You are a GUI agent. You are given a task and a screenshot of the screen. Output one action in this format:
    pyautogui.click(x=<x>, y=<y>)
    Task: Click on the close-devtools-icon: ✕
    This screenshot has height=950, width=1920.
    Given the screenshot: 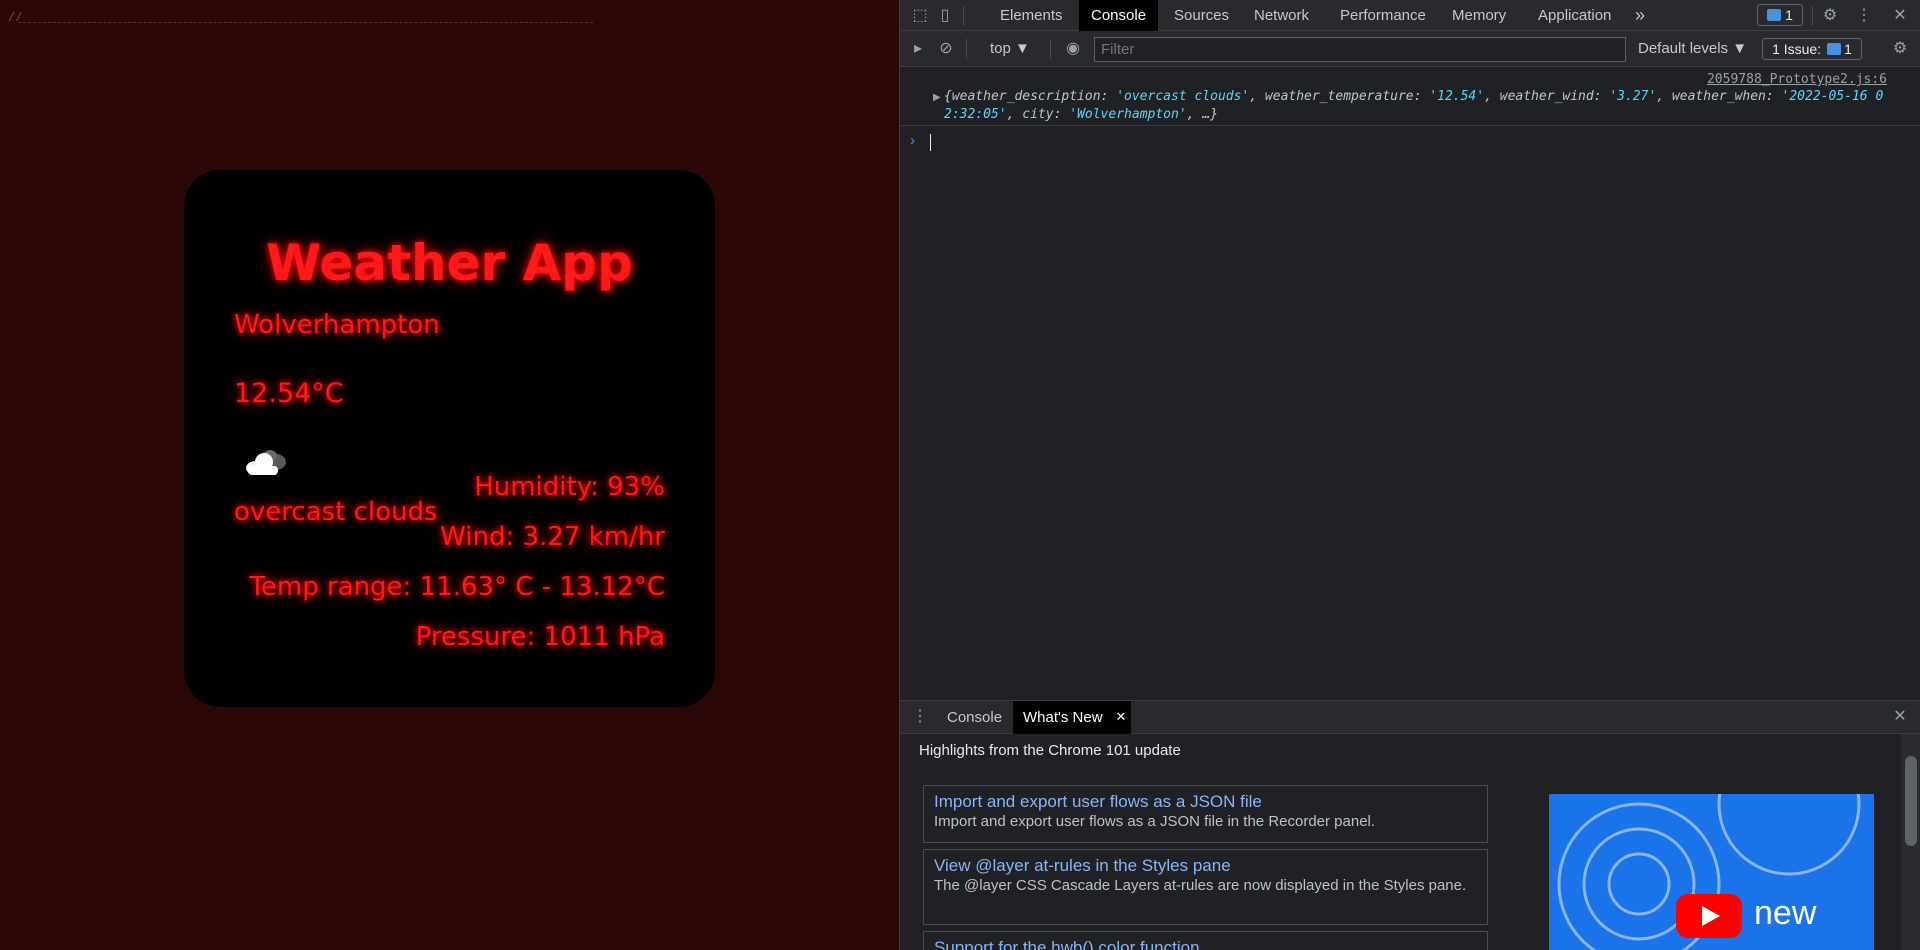 What is the action you would take?
    pyautogui.click(x=1900, y=16)
    